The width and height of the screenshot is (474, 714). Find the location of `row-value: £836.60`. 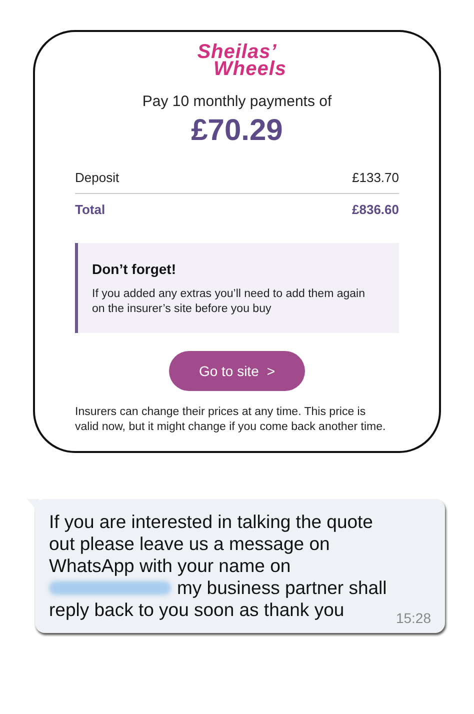

row-value: £836.60 is located at coordinates (375, 209).